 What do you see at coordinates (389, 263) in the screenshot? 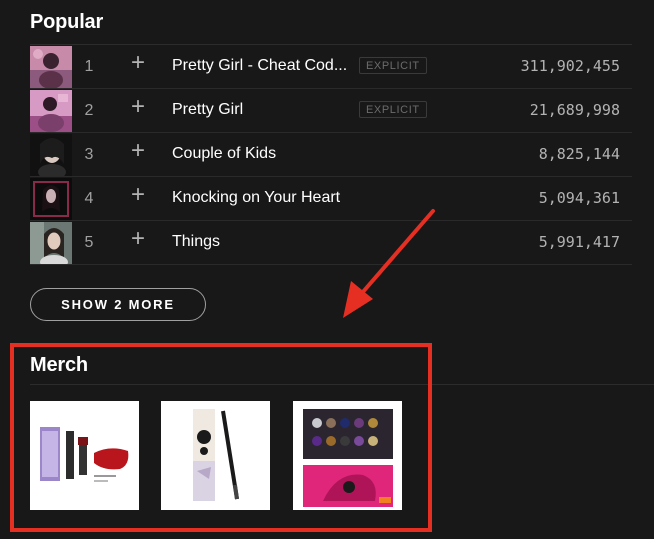
I see `annotation-arrow-icon` at bounding box center [389, 263].